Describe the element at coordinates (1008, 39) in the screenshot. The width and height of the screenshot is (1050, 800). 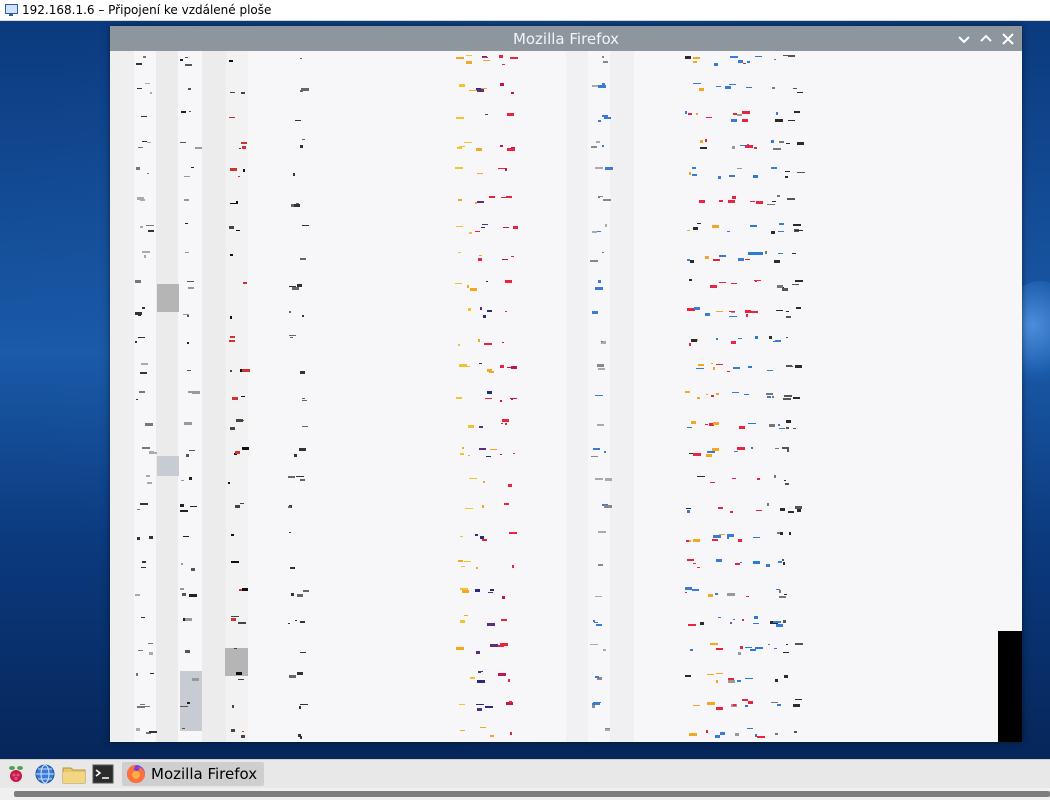
I see `close-icon` at that location.